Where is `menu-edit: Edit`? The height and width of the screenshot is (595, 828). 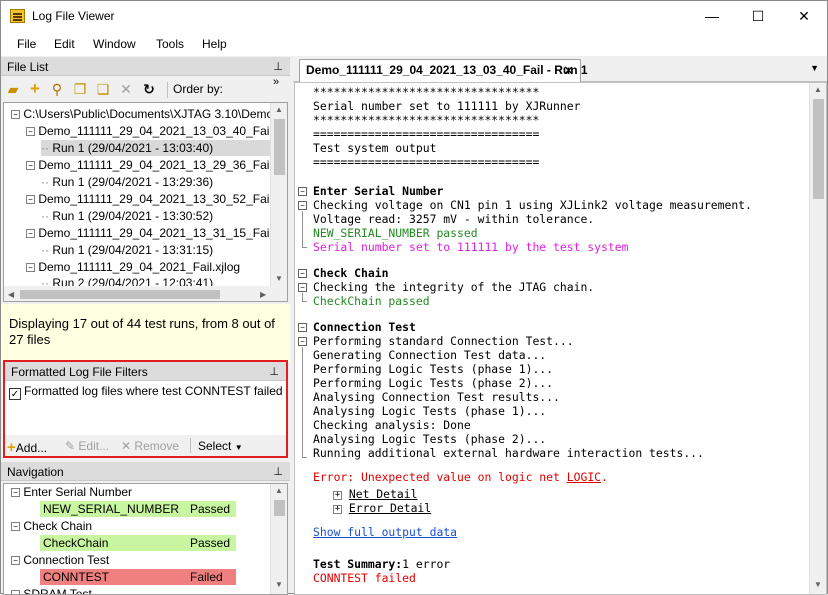 menu-edit: Edit is located at coordinates (64, 44).